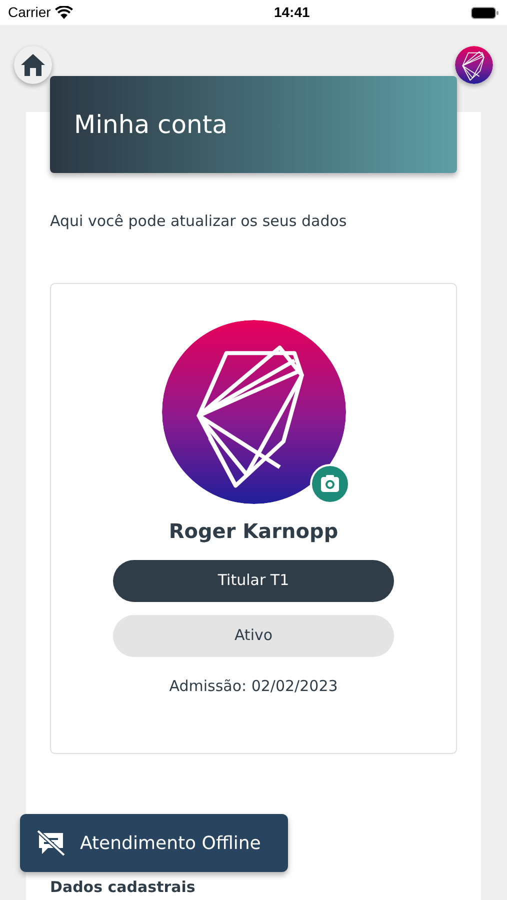 The height and width of the screenshot is (900, 507). Describe the element at coordinates (63, 12) in the screenshot. I see `wifi-icon` at that location.